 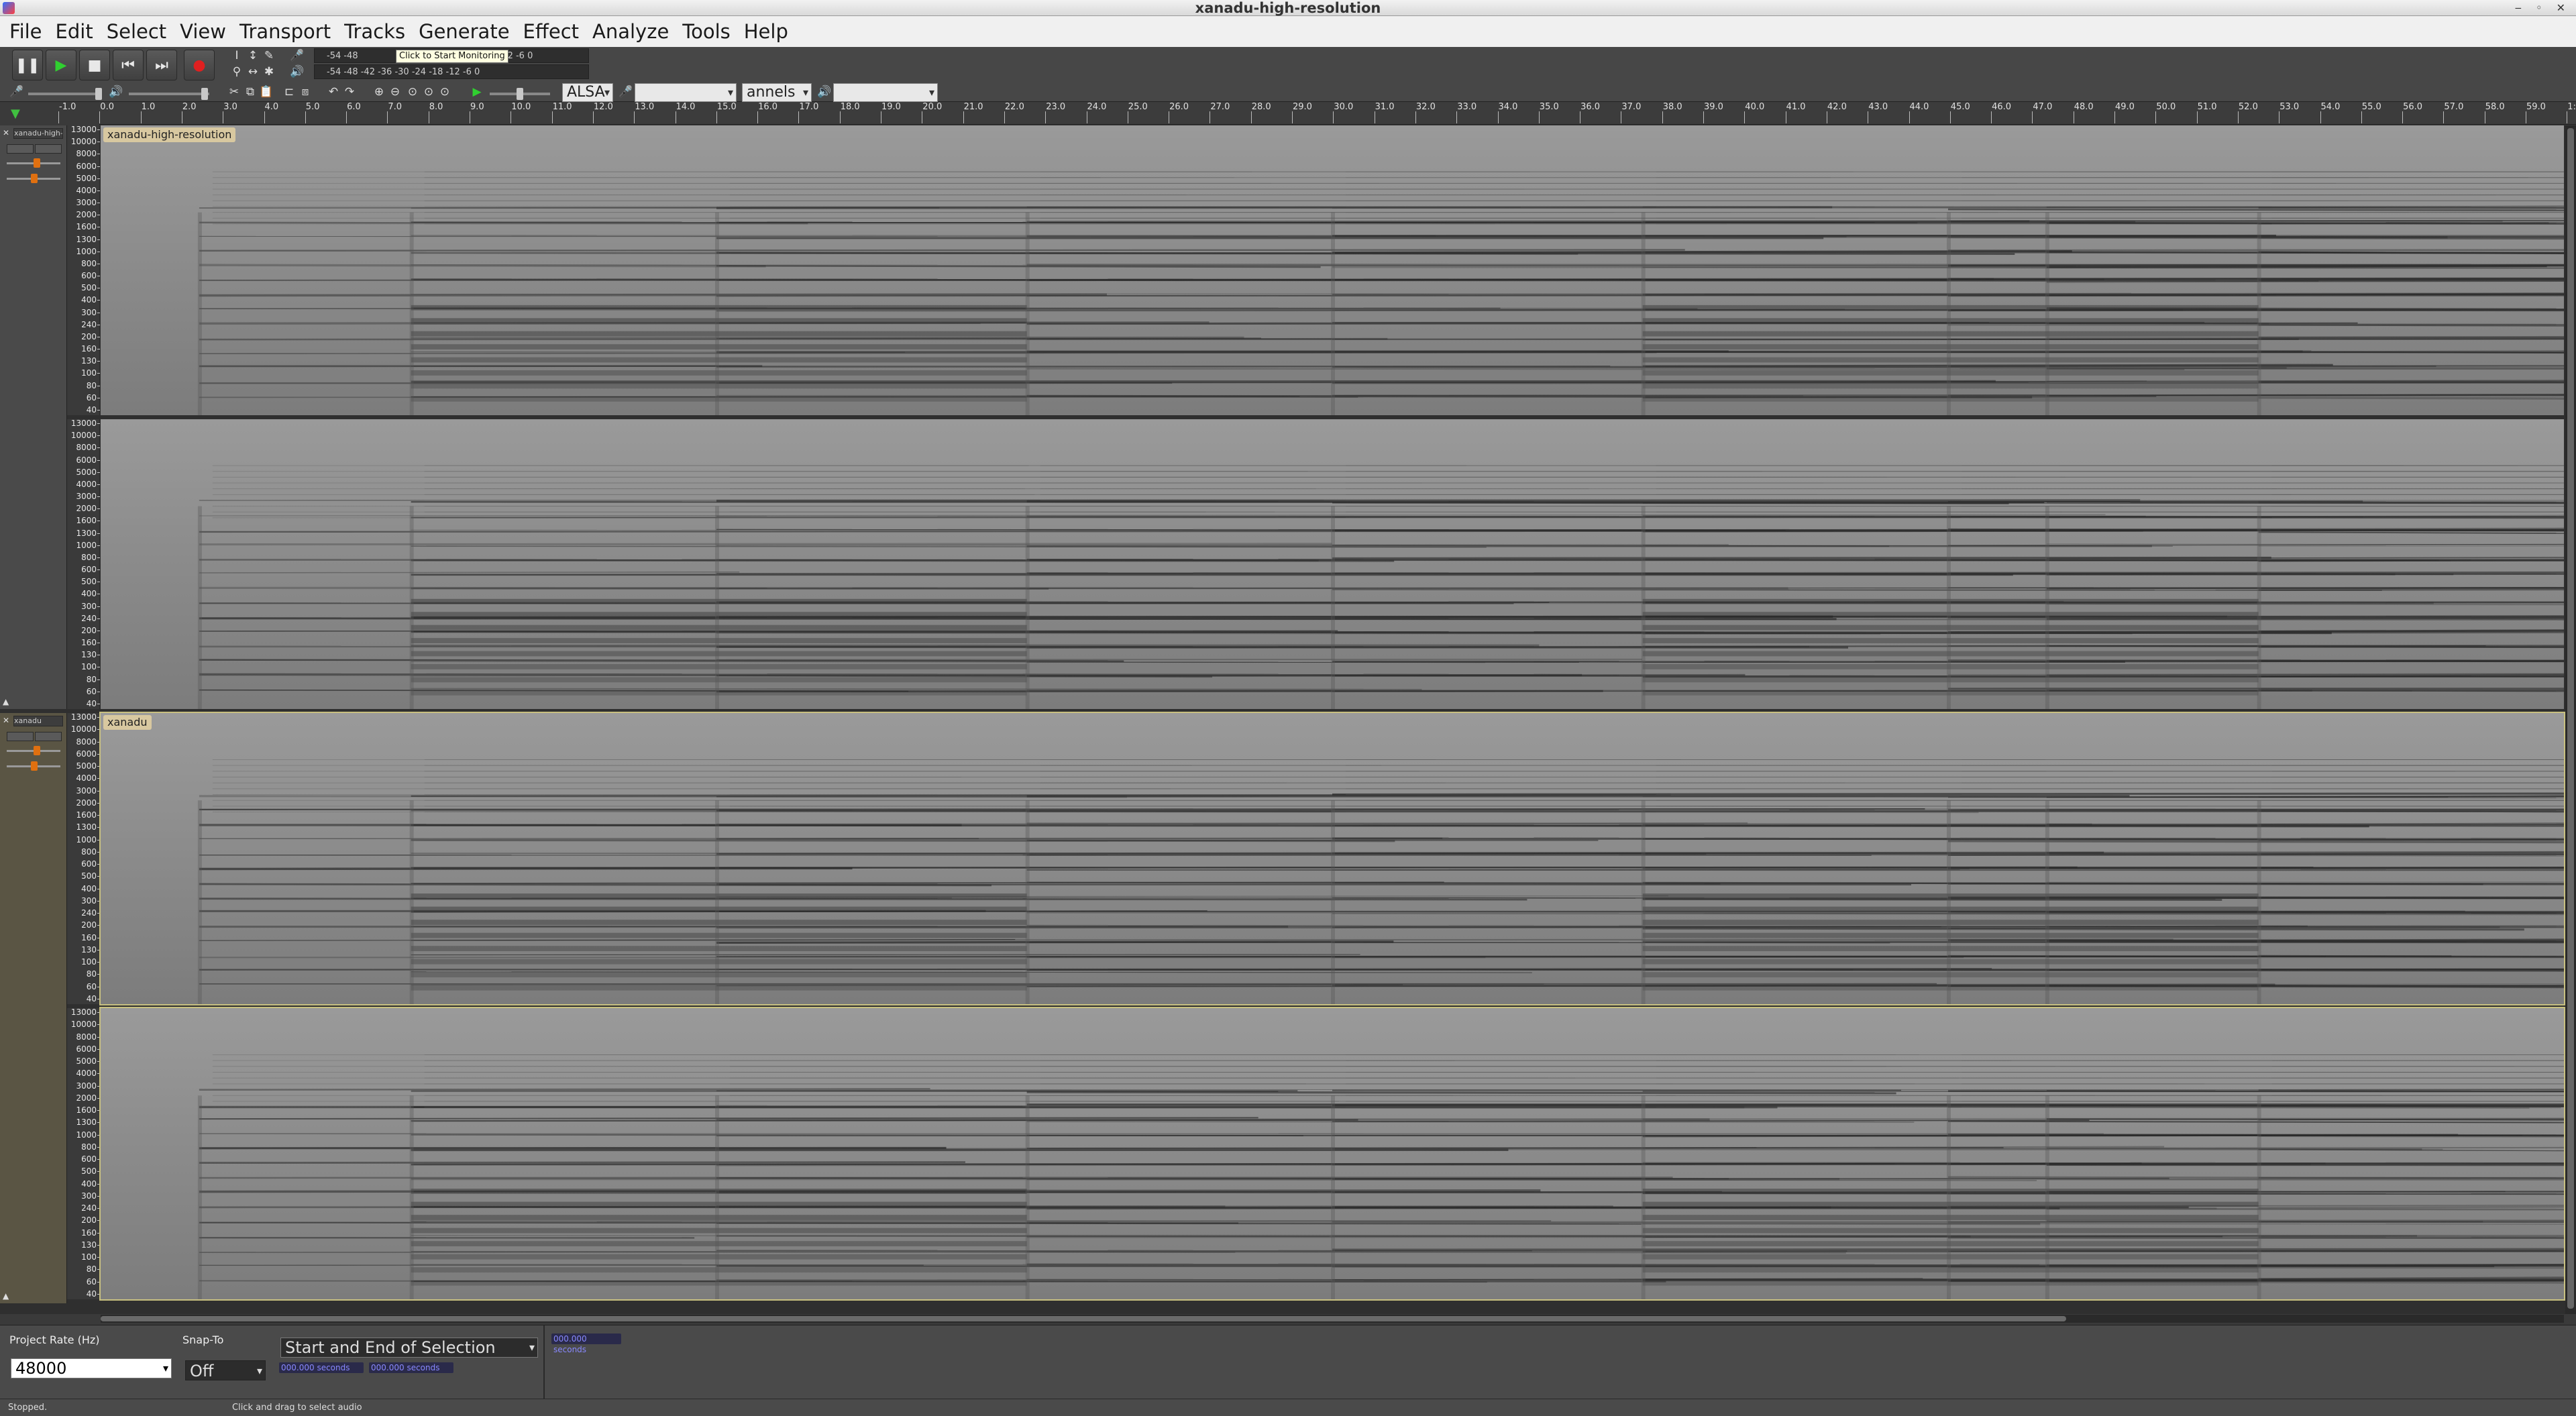 I want to click on vertical-scroll-thumb, so click(x=2570, y=719).